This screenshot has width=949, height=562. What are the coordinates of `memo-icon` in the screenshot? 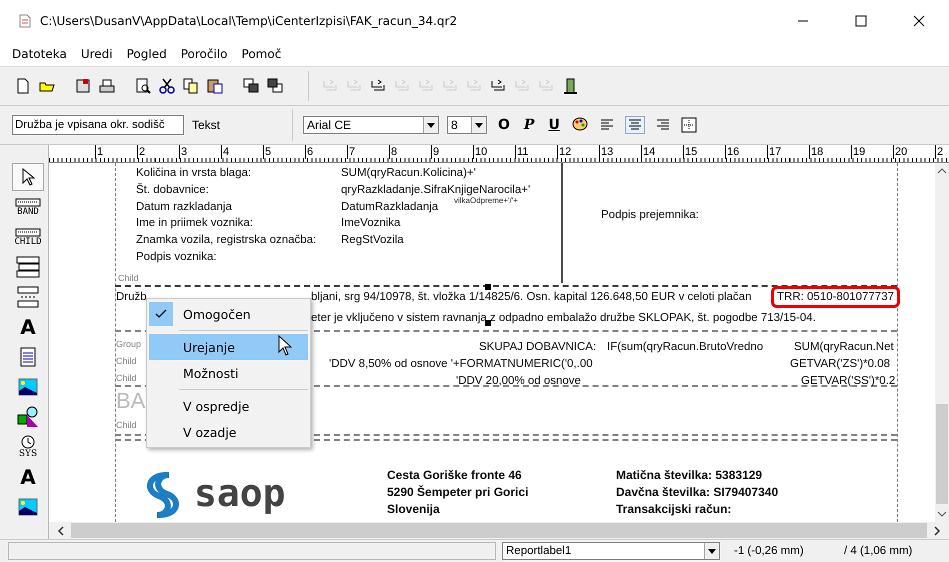 It's located at (28, 357).